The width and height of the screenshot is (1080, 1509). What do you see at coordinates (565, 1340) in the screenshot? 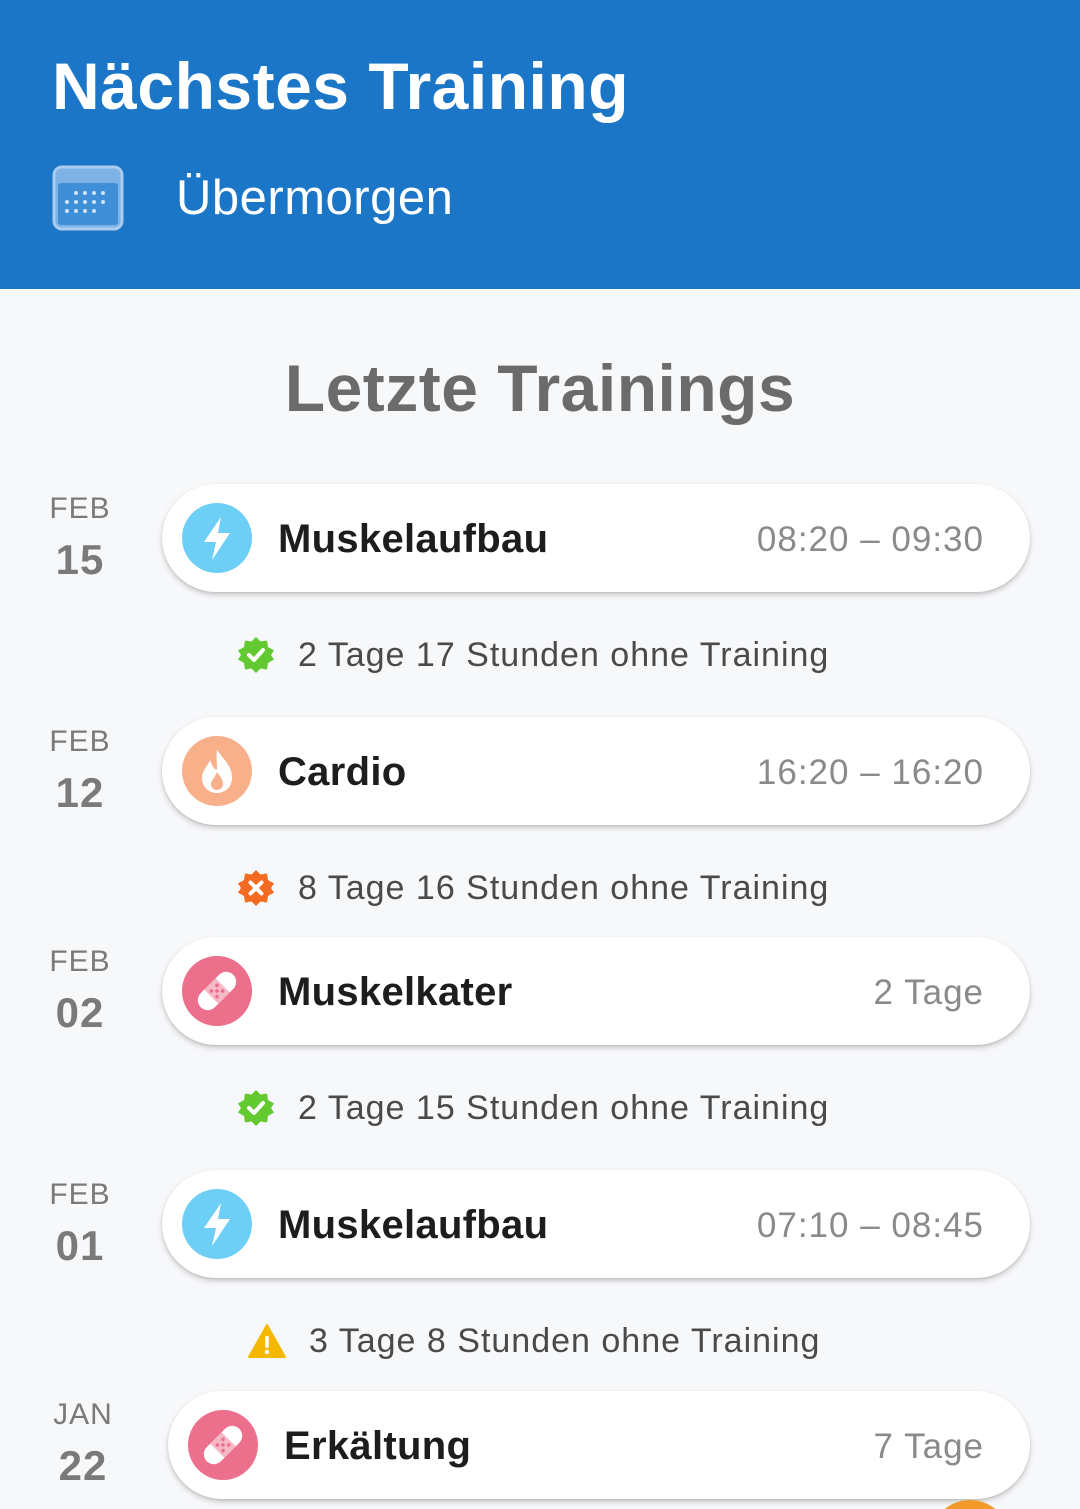
I see `gap-text: 3 Tage 8 Stunden ohne Training` at bounding box center [565, 1340].